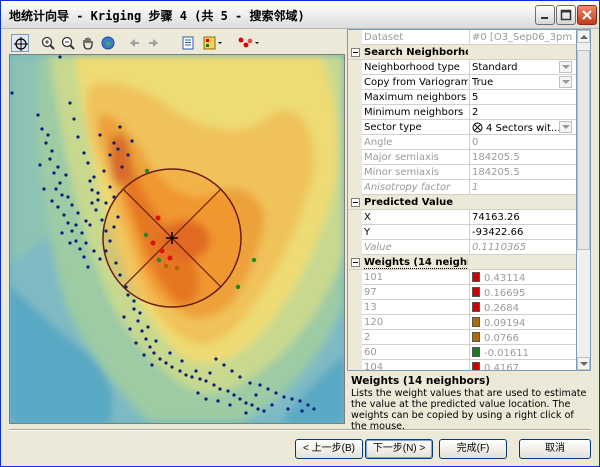  Describe the element at coordinates (48, 43) in the screenshot. I see `zoom-in-tool` at that location.